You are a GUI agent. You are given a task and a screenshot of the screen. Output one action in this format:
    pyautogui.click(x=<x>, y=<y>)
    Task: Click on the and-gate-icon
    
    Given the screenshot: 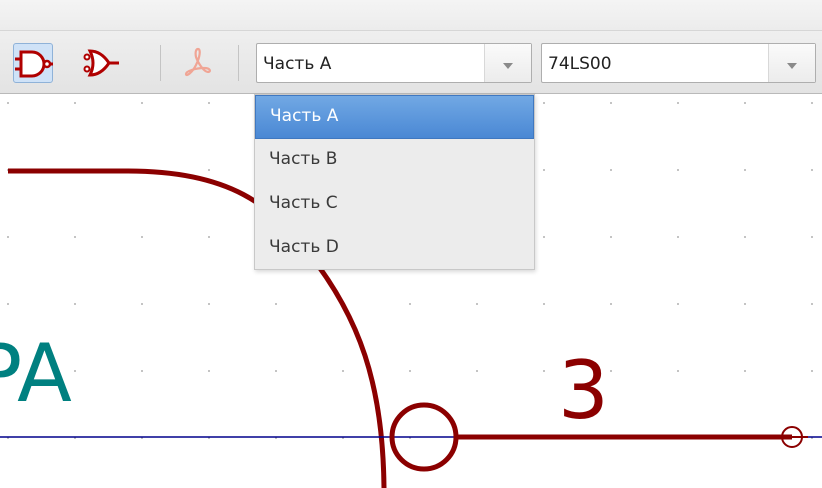 What is the action you would take?
    pyautogui.click(x=34, y=64)
    